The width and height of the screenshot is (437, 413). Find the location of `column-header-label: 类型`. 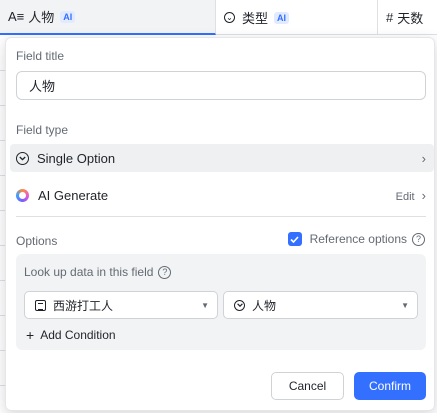

column-header-label: 类型 is located at coordinates (255, 18).